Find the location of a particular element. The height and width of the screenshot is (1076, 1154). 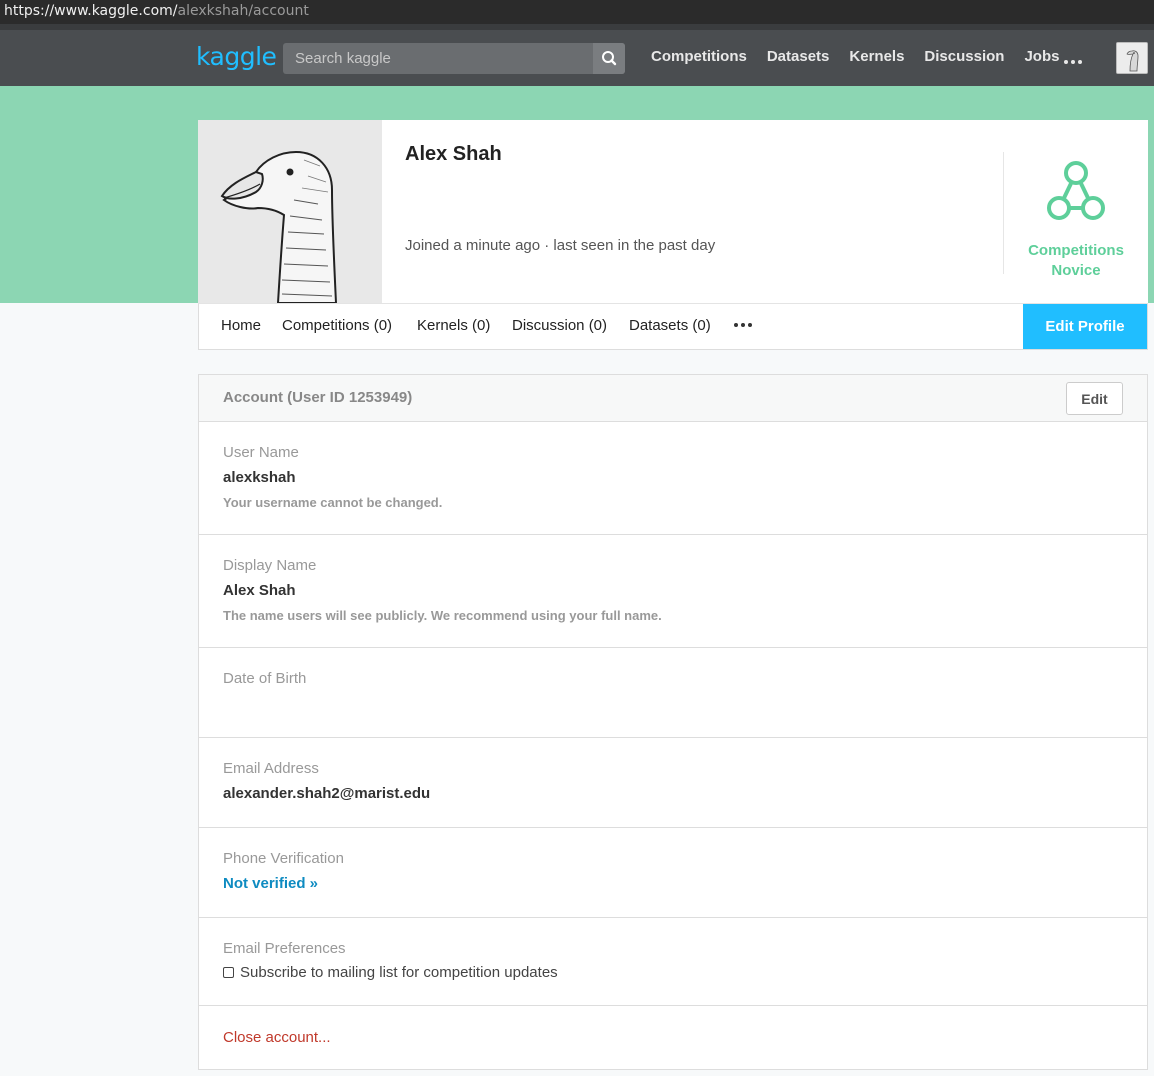

dob-label: Date of Birth is located at coordinates (265, 678).